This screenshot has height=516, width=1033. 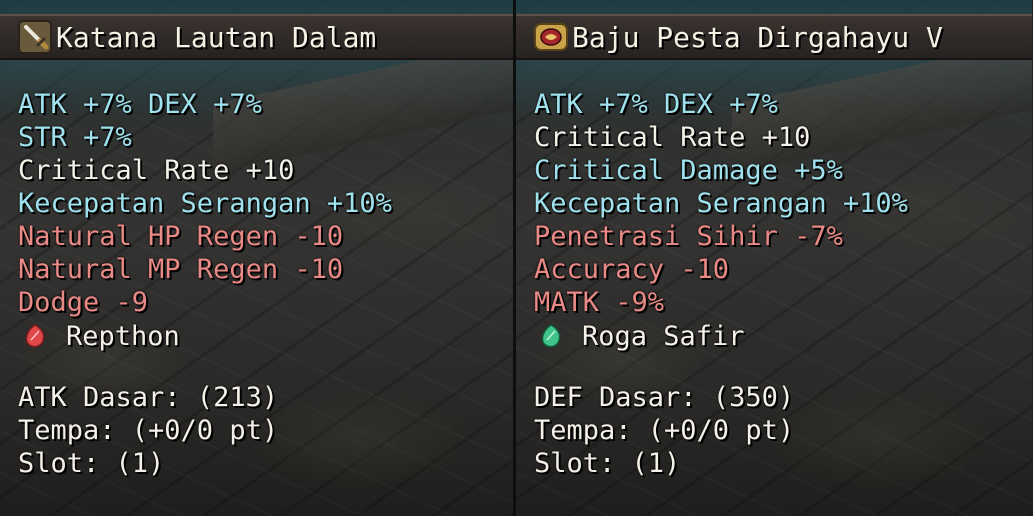 I want to click on gem-label: Roga Safir, so click(x=663, y=336).